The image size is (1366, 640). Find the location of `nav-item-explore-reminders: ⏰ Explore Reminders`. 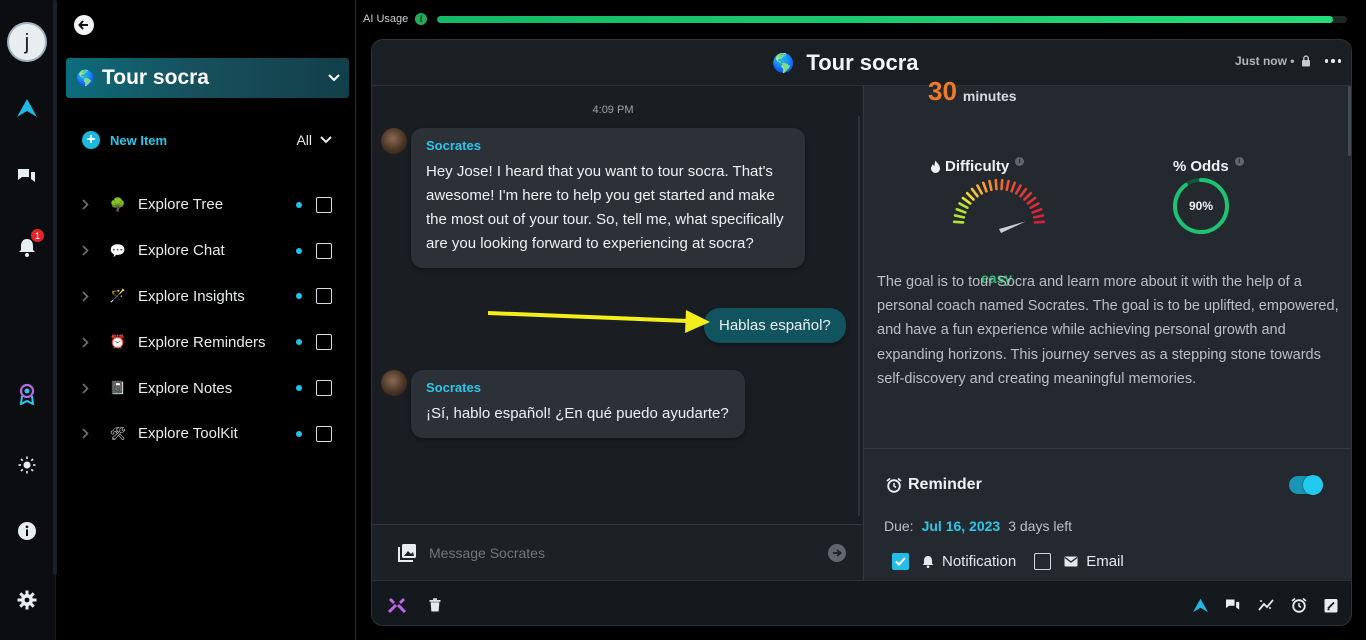

nav-item-explore-reminders: ⏰ Explore Reminders is located at coordinates (207, 342).